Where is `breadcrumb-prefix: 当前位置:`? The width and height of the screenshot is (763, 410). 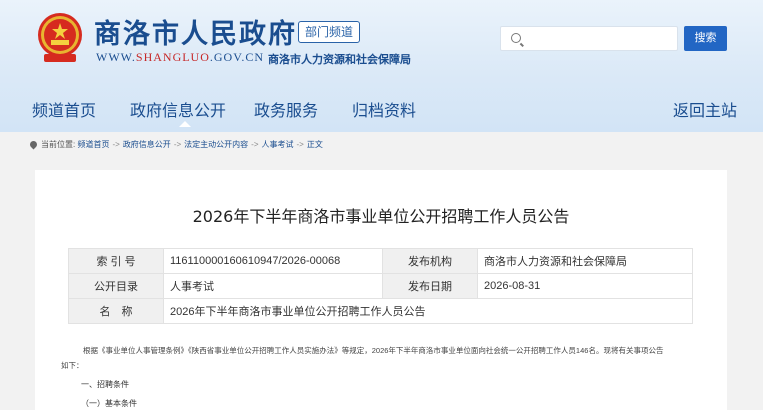
breadcrumb-prefix: 当前位置: is located at coordinates (58, 144).